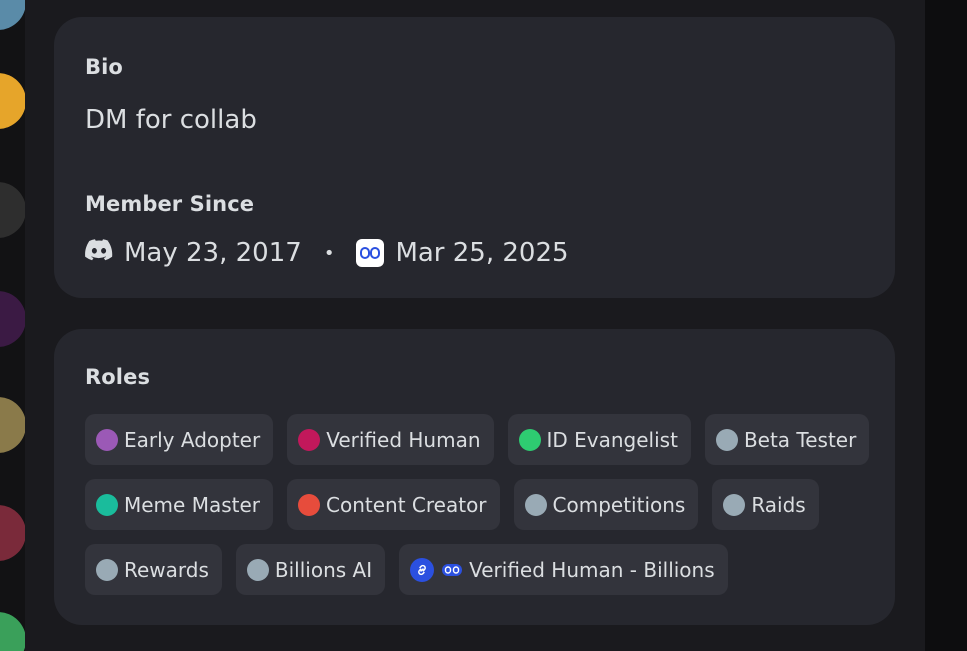  What do you see at coordinates (406, 504) in the screenshot?
I see `role-label: Content Creator` at bounding box center [406, 504].